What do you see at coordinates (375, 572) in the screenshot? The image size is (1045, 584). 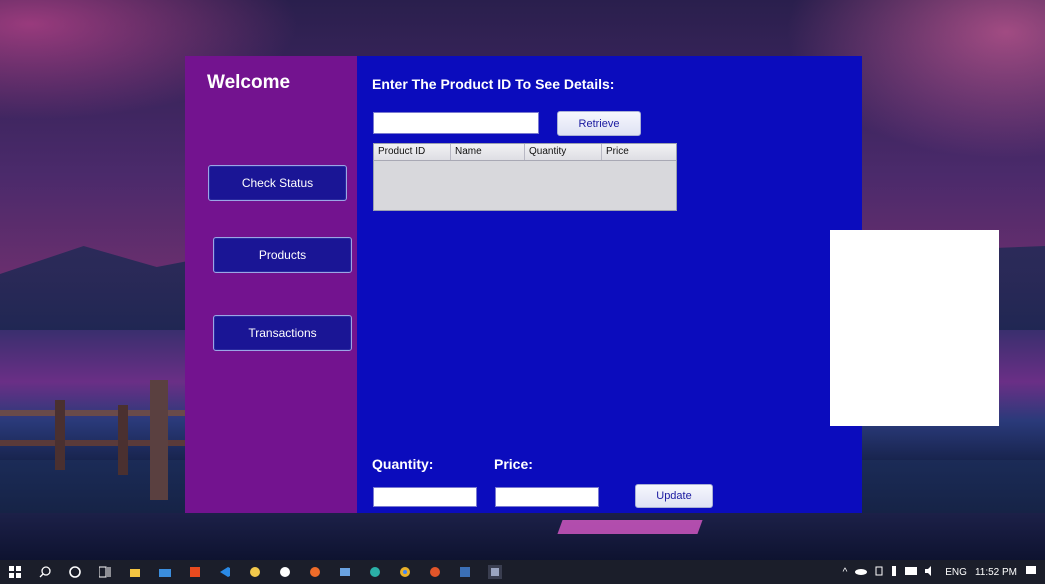 I see `edge-icon` at bounding box center [375, 572].